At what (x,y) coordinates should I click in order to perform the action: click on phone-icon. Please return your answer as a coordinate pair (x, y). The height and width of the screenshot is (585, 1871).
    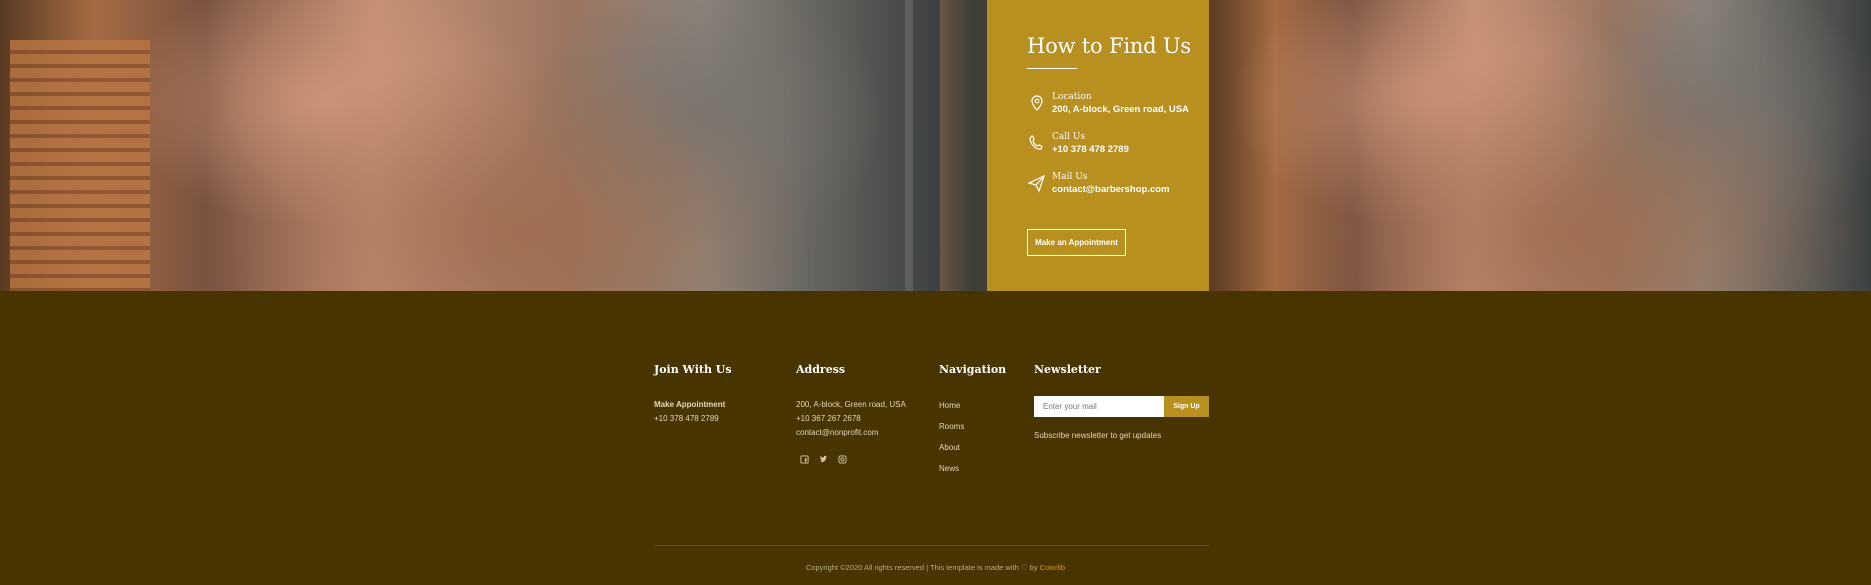
    Looking at the image, I should click on (1036, 142).